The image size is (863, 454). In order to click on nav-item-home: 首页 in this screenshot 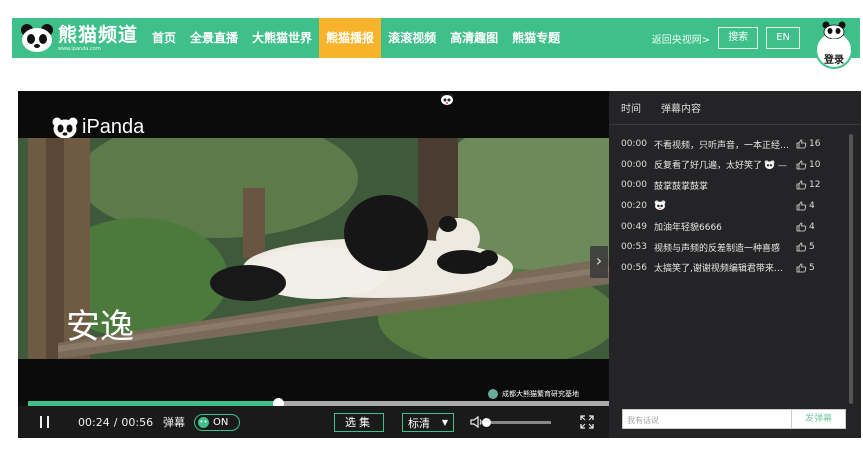, I will do `click(164, 38)`.